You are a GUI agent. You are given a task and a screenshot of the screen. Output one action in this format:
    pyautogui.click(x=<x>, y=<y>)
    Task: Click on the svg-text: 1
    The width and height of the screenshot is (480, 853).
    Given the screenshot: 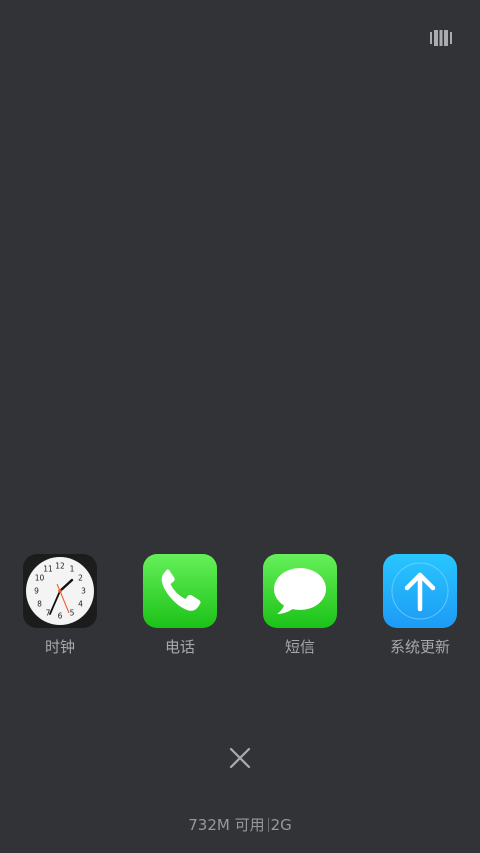 What is the action you would take?
    pyautogui.click(x=72, y=569)
    